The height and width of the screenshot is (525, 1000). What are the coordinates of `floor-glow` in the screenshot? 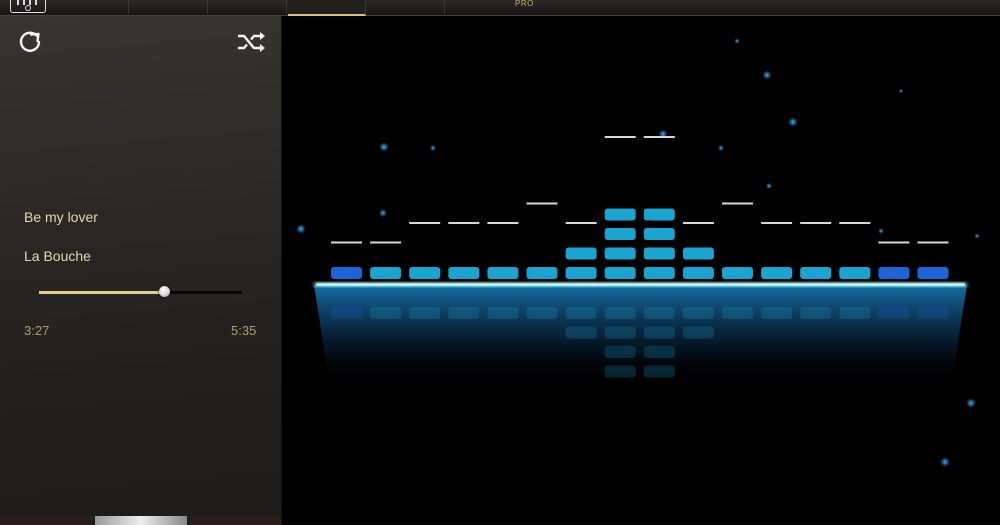 It's located at (640, 335).